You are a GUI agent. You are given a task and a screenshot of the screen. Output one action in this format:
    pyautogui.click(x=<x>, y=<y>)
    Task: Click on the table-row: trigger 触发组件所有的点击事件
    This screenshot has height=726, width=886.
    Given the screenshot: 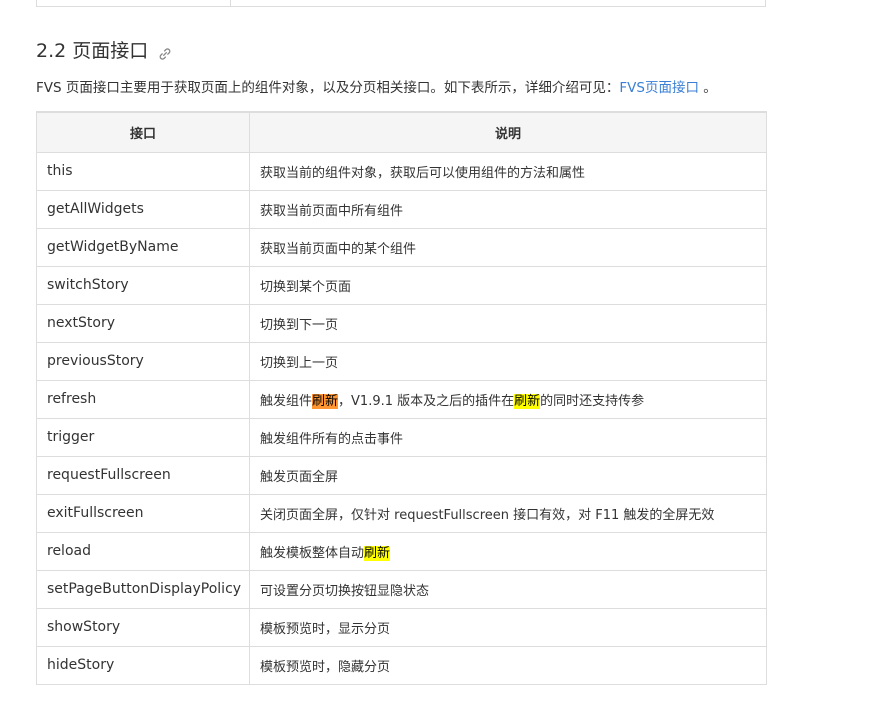 What is the action you would take?
    pyautogui.click(x=401, y=437)
    